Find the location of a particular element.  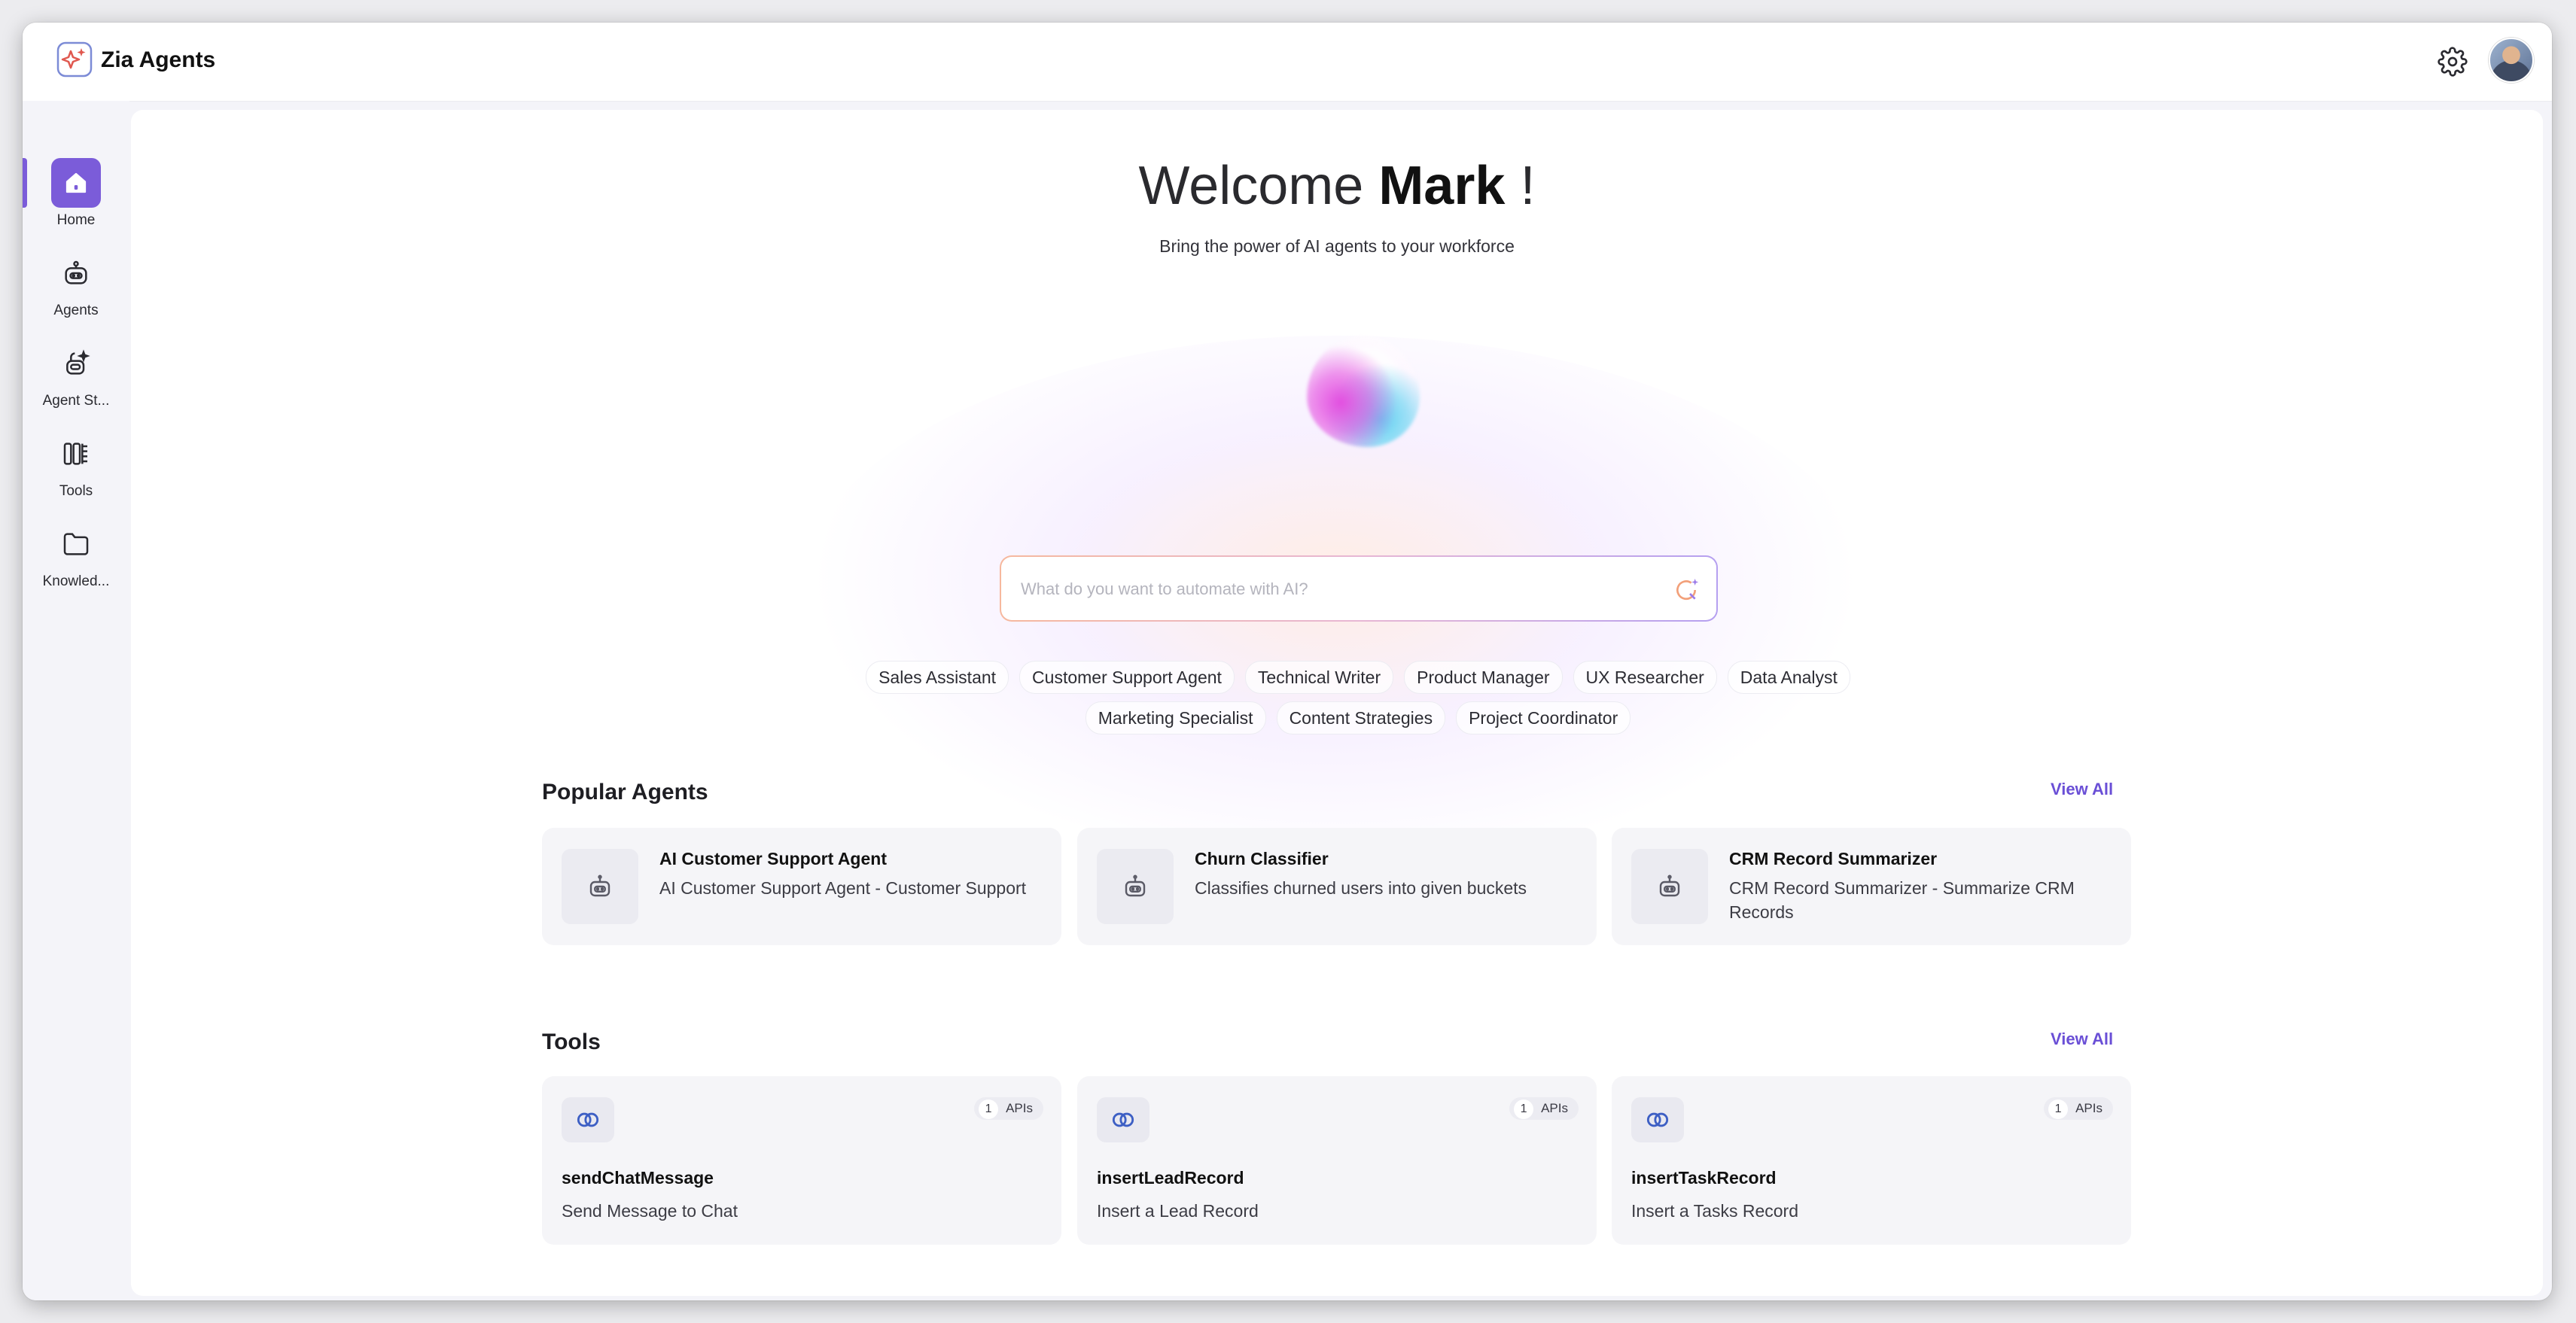

suggestion-chip: Customer Support Agent is located at coordinates (1127, 677).